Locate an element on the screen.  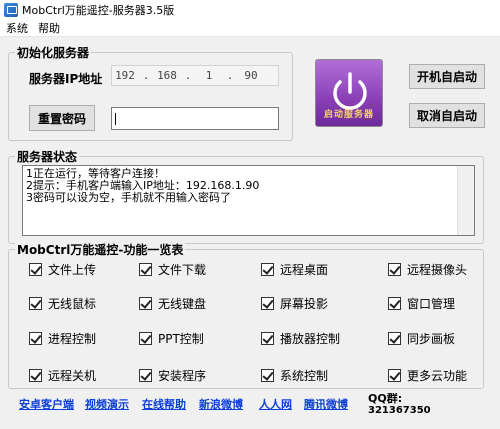
feature-remote-desktop: 远程桌面 is located at coordinates (294, 269).